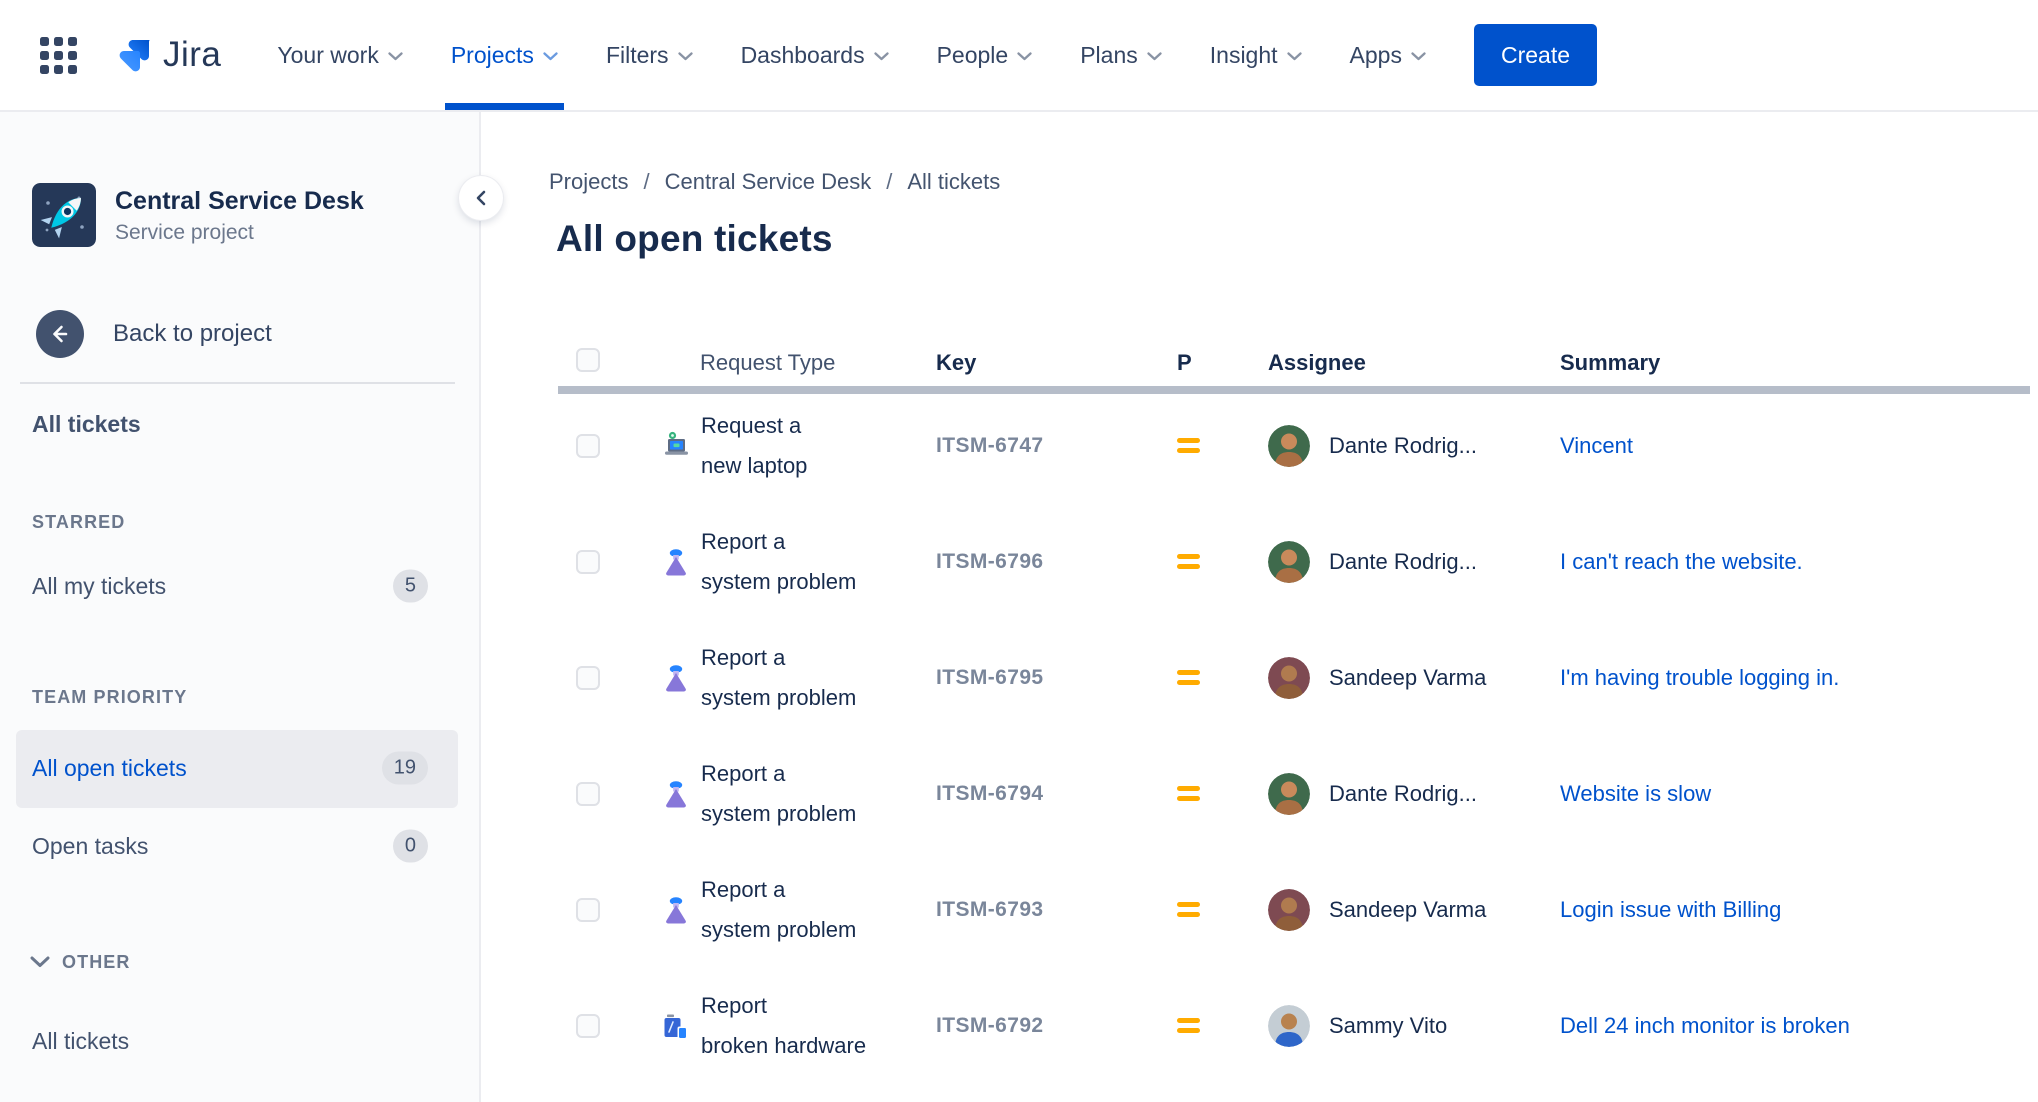 This screenshot has height=1102, width=2038. I want to click on sidebar-heading-starred: STARRED, so click(79, 521).